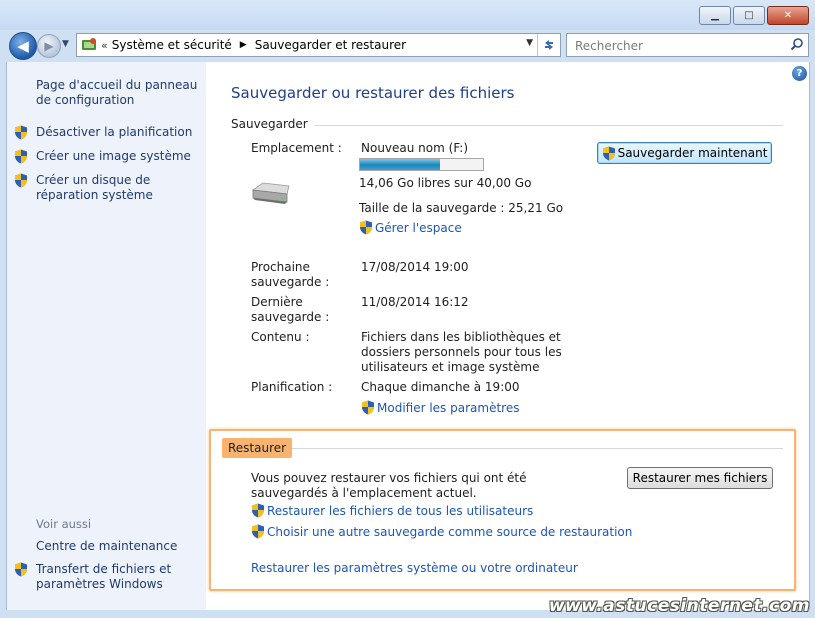 This screenshot has width=815, height=618. I want to click on maximize-button: □, so click(749, 15).